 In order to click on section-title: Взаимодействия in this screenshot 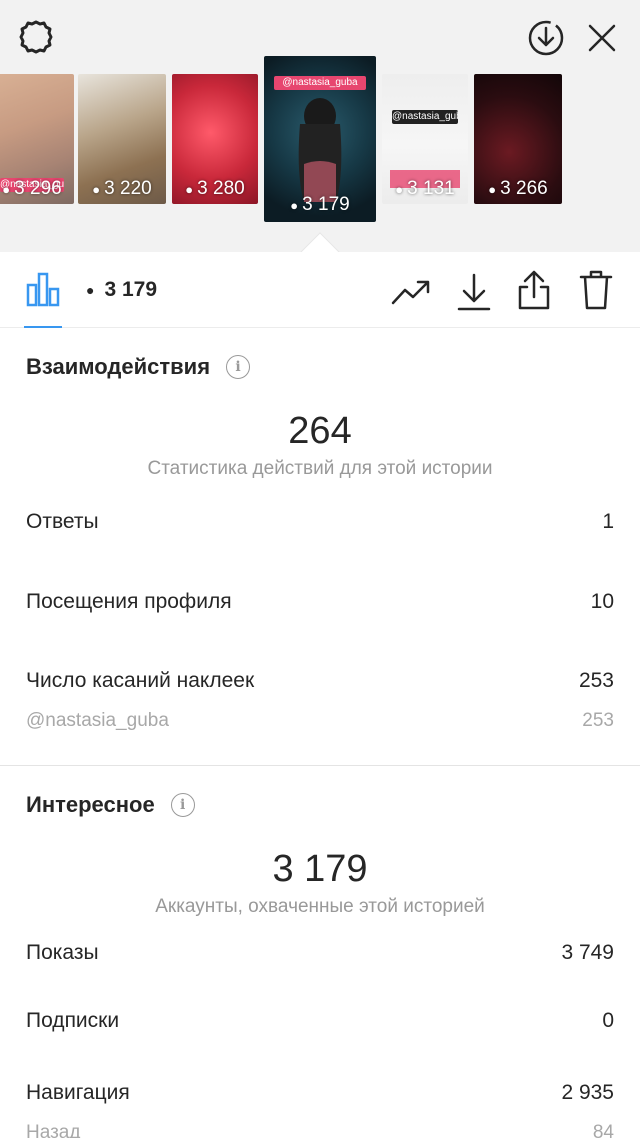, I will do `click(118, 366)`.